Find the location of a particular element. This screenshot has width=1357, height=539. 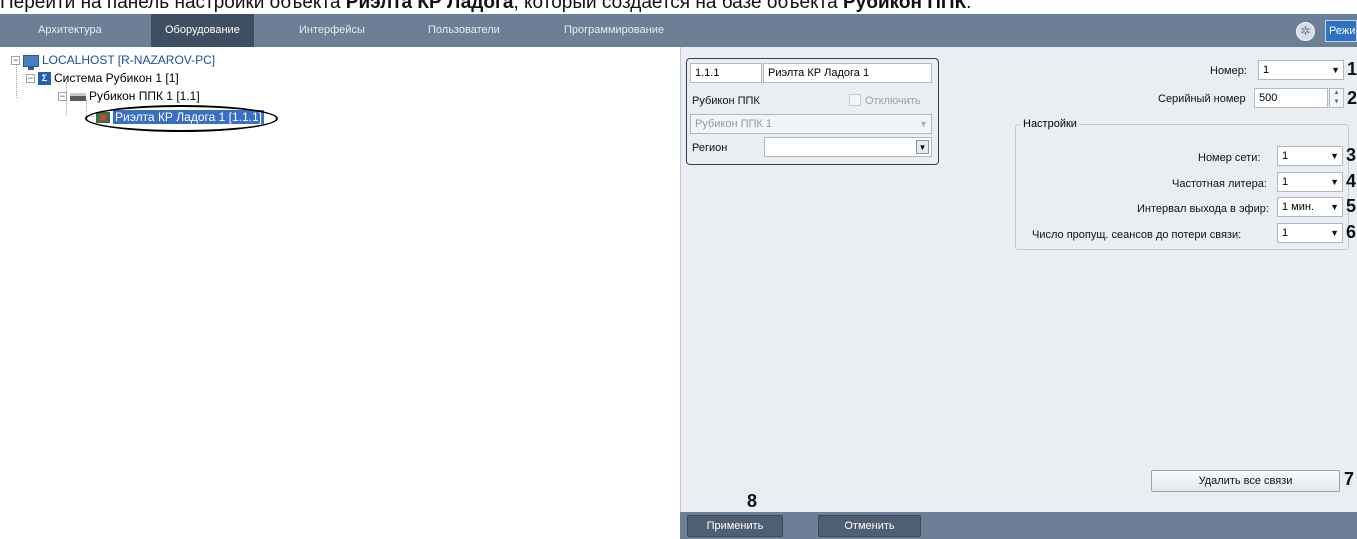

callout-number: 1 is located at coordinates (1352, 69).